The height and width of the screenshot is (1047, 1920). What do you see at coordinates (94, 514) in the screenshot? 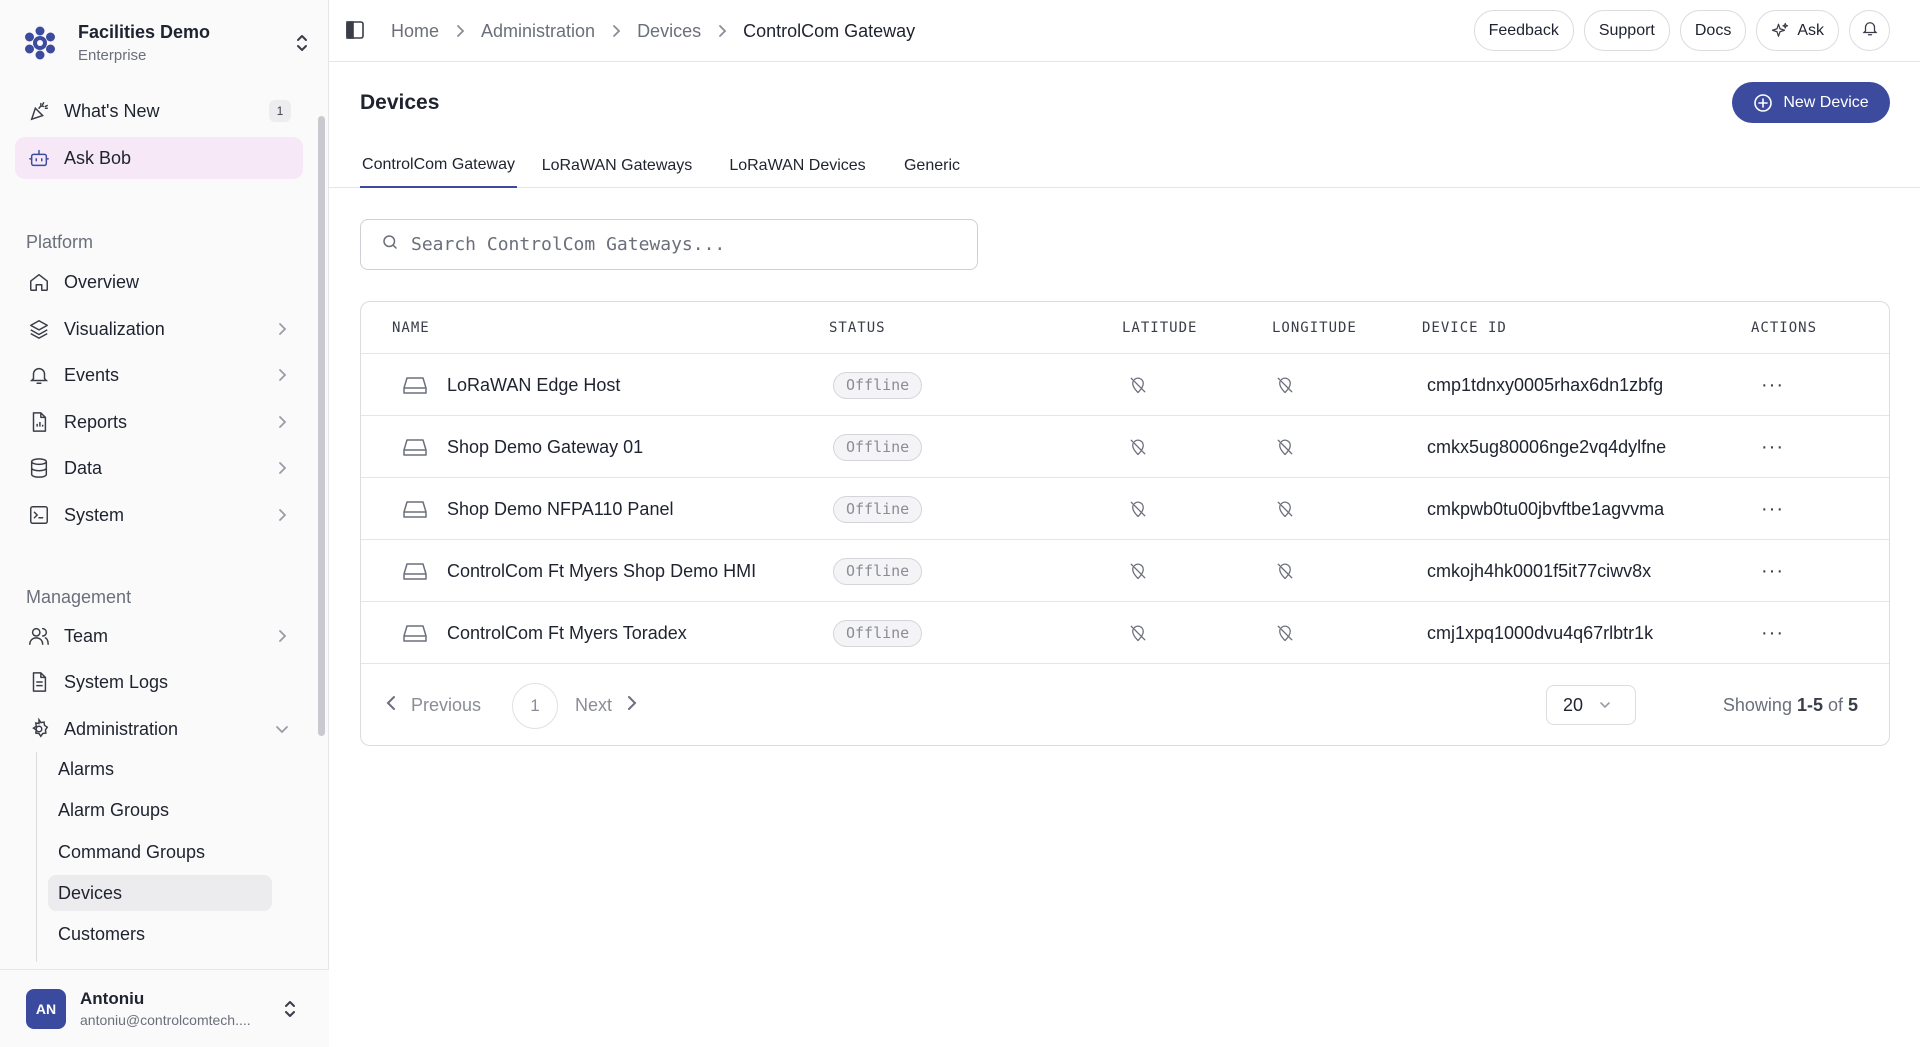
I see `sidebar-item-label: System` at bounding box center [94, 514].